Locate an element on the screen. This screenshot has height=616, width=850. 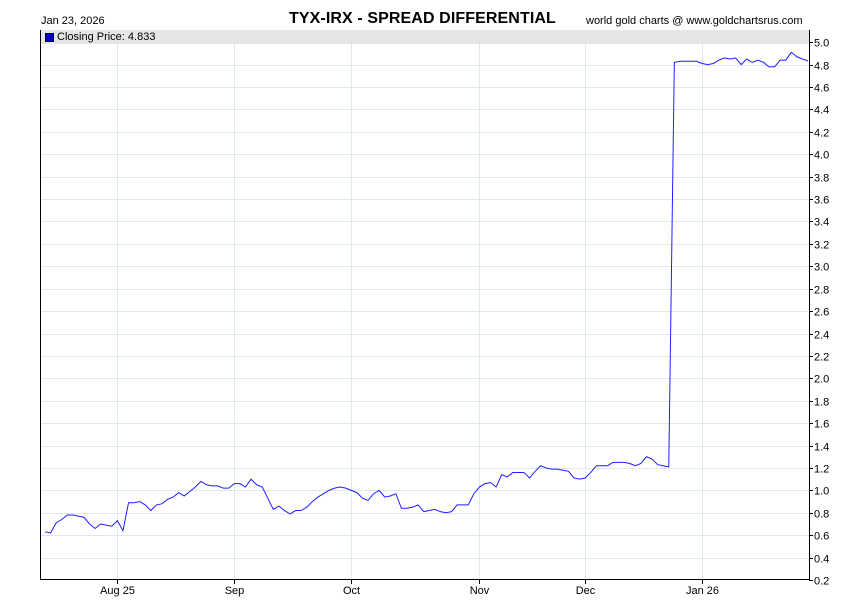
chart-date: Jan 23, 2026 is located at coordinates (73, 21).